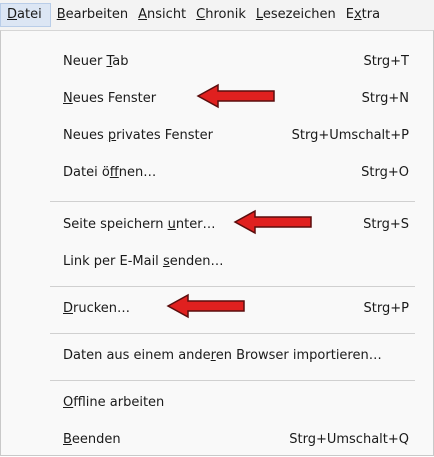  I want to click on label-accesskey: u, so click(171, 224).